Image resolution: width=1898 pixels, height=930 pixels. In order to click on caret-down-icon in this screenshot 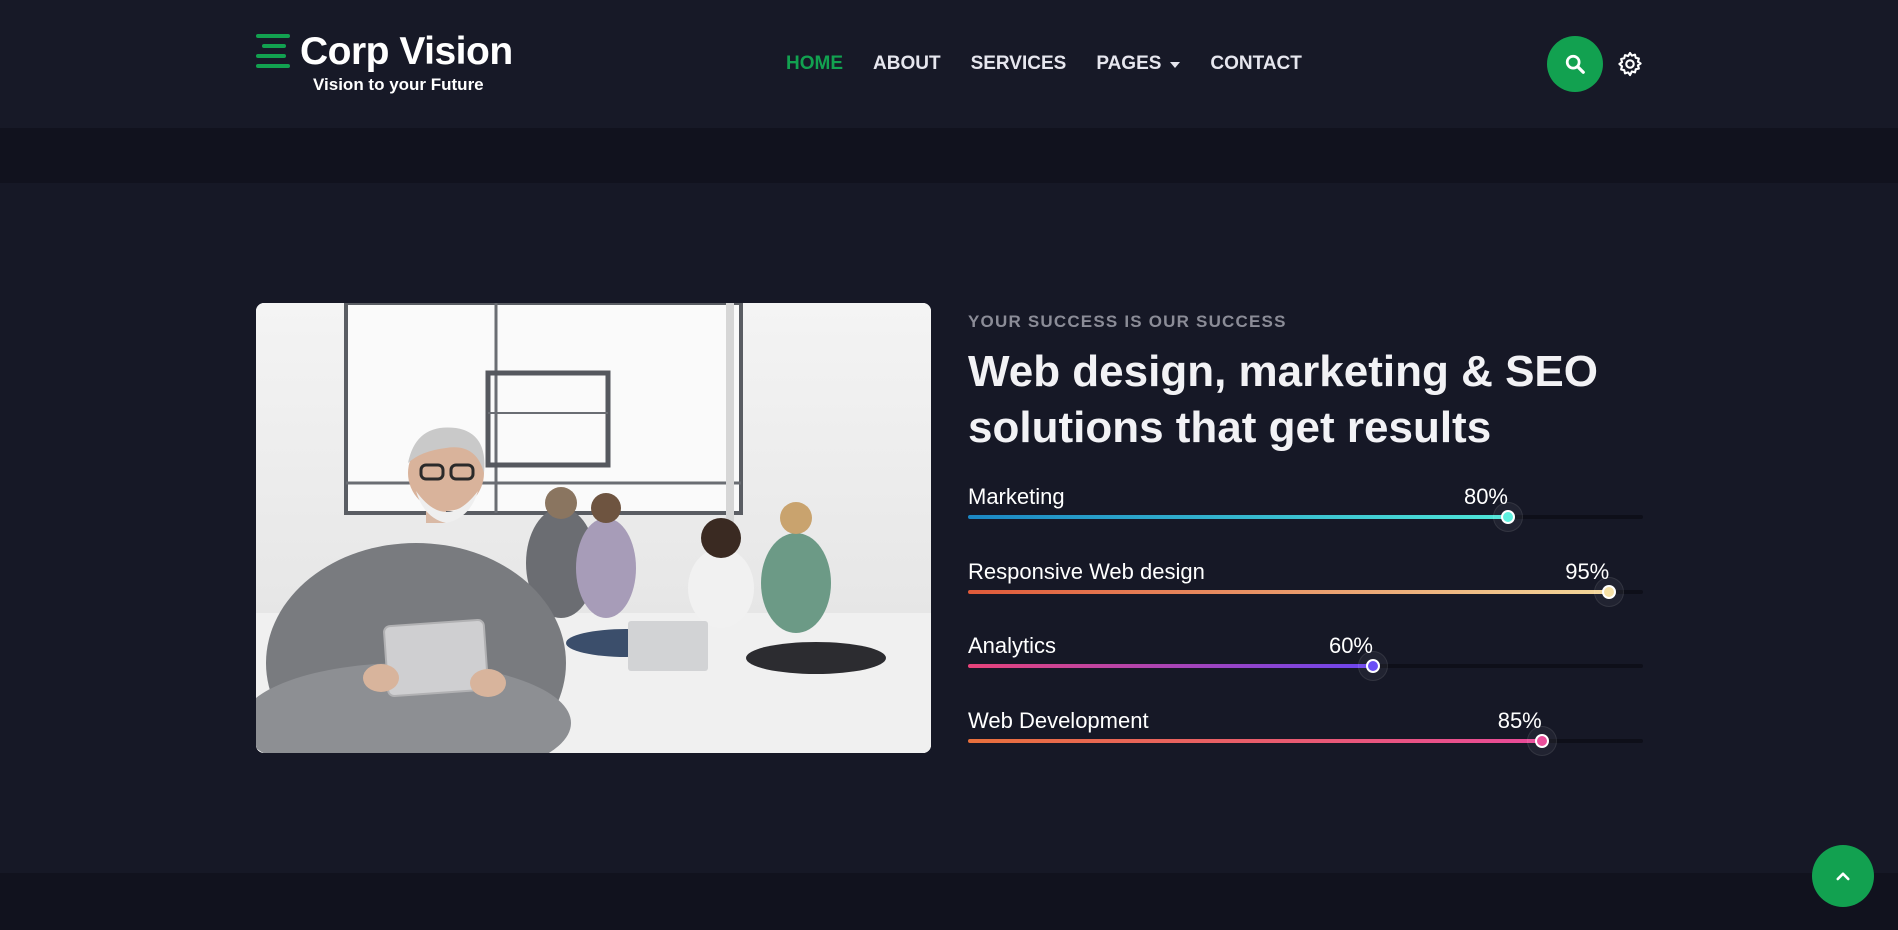, I will do `click(1175, 65)`.